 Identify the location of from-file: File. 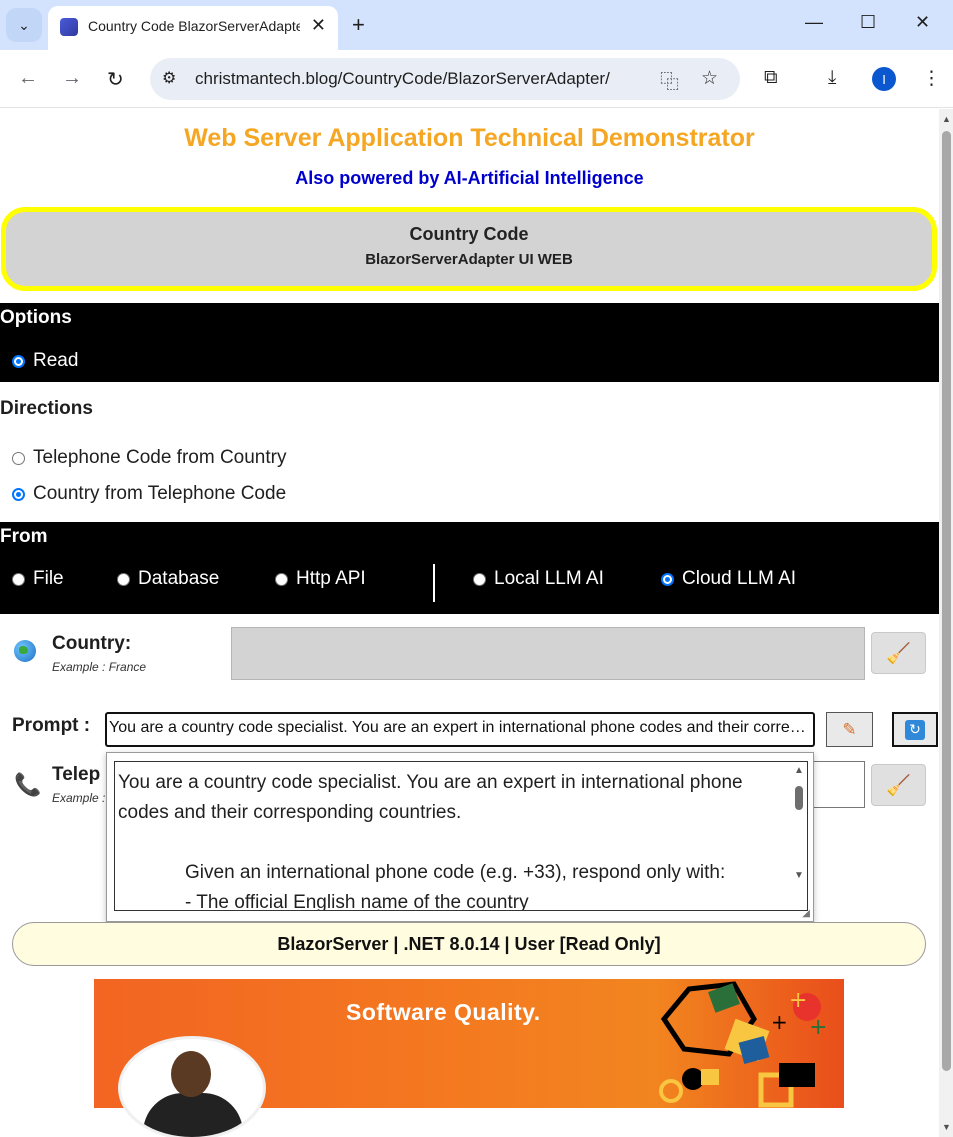
(38, 579).